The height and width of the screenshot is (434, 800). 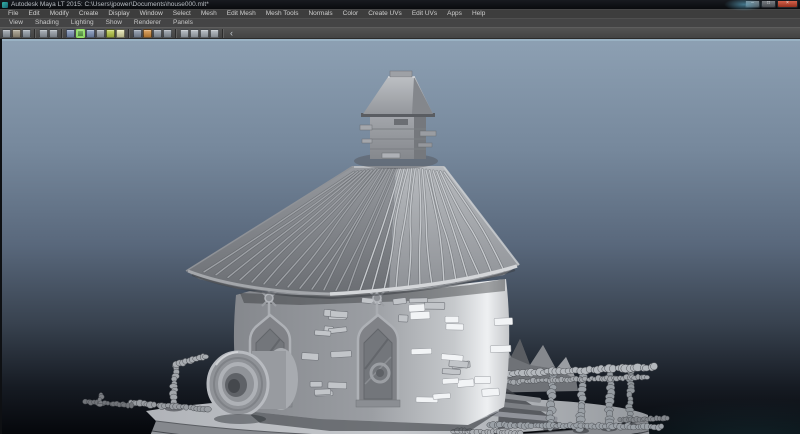 What do you see at coordinates (114, 23) in the screenshot?
I see `panel-menu-show: Show` at bounding box center [114, 23].